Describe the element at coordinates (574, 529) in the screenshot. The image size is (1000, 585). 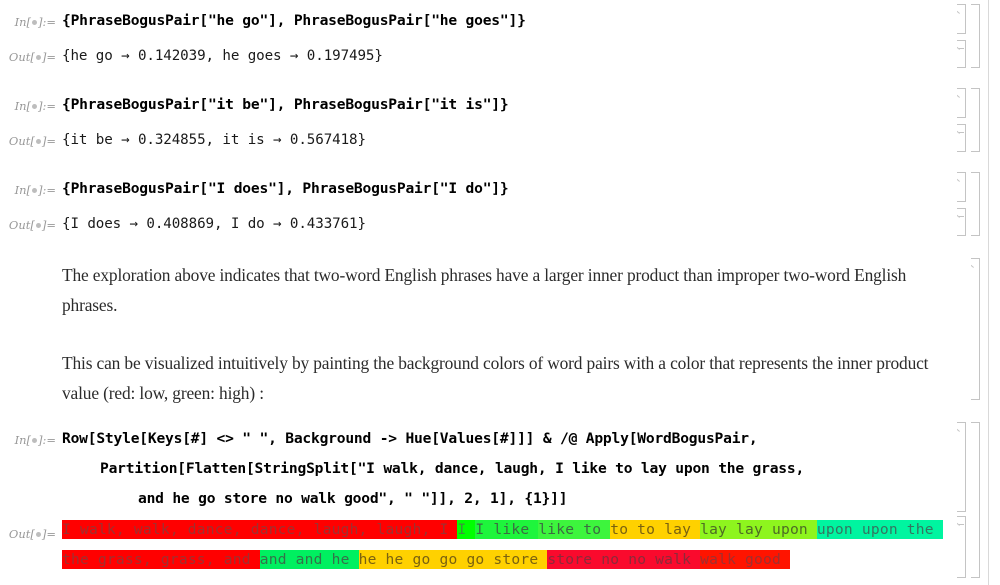
I see `word-pair-segment: like to` at that location.